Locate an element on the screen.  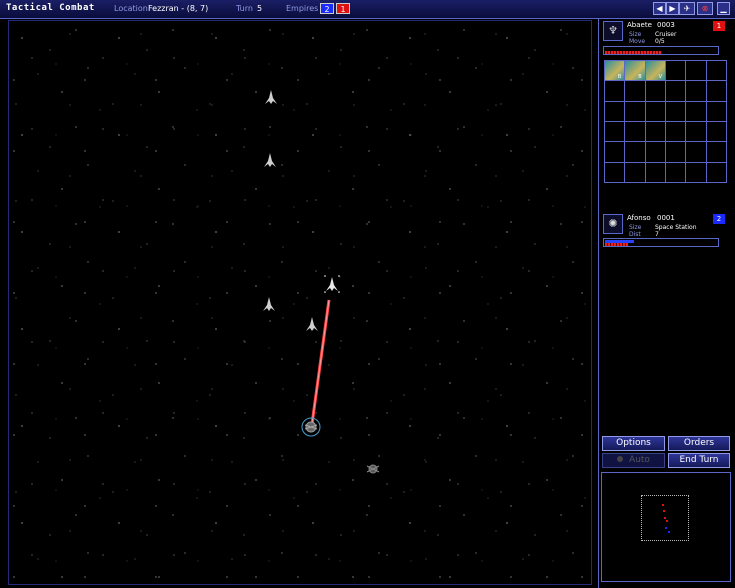
ship-name: Abaete is located at coordinates (639, 25).